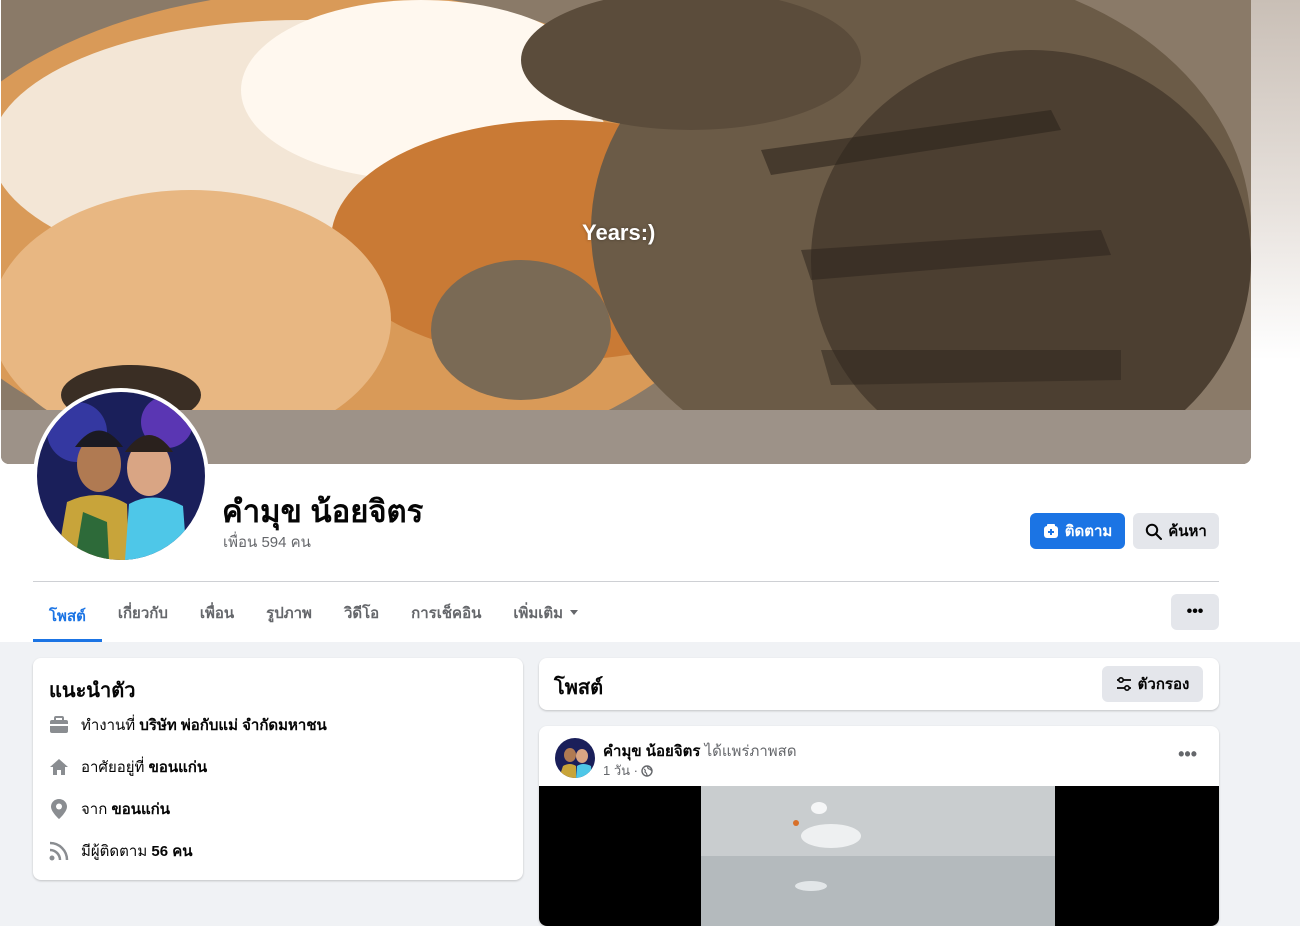  I want to click on video-frame, so click(878, 856).